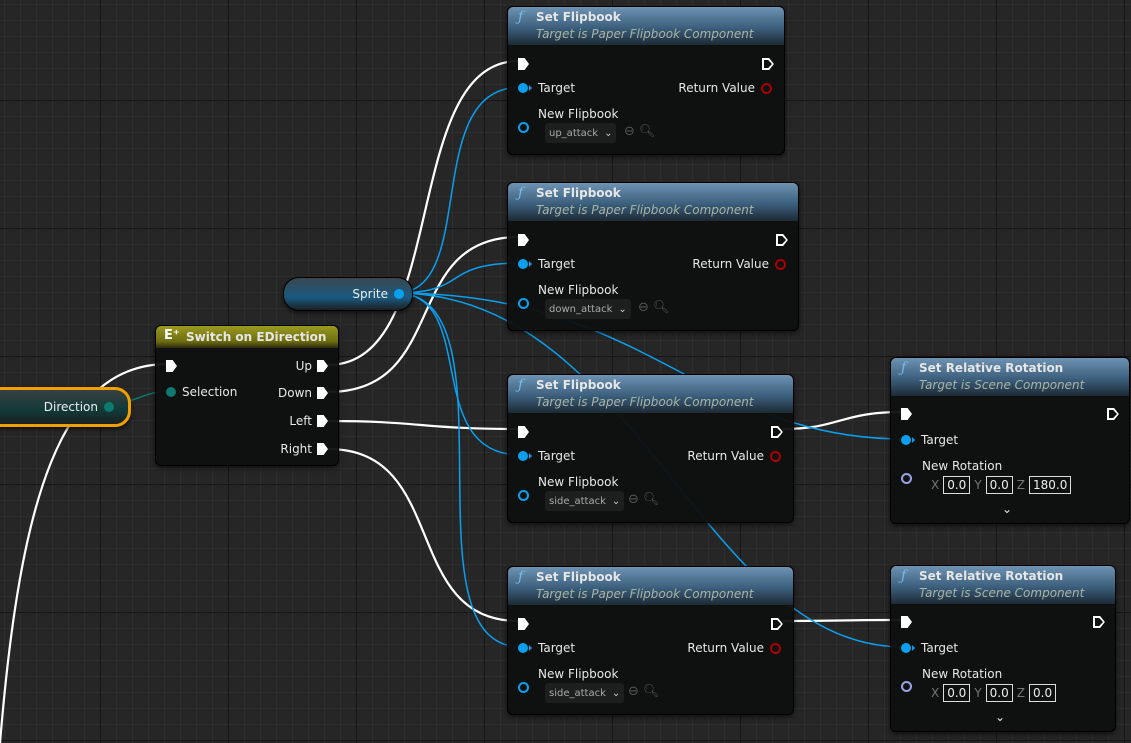 The image size is (1131, 743). I want to click on up-label: Up, so click(303, 366).